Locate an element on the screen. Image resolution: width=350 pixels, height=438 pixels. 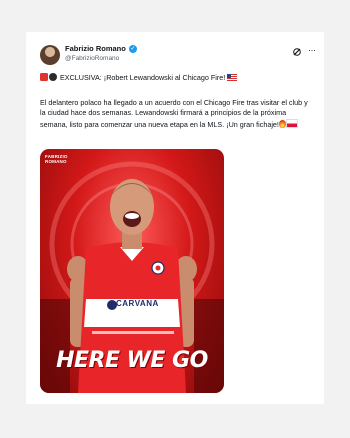
us-flag-emoji-icon is located at coordinates (232, 77).